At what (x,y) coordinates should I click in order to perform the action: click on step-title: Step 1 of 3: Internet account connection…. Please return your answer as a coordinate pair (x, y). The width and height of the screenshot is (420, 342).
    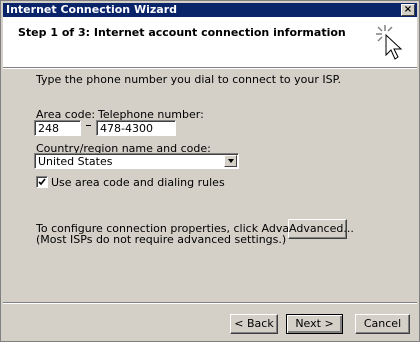
    Looking at the image, I should click on (182, 32).